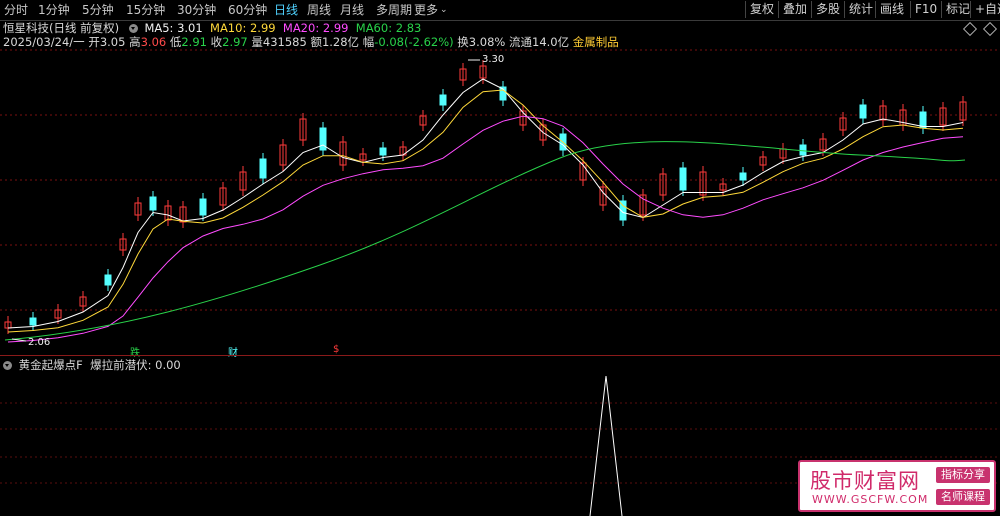 This screenshot has width=1000, height=516. Describe the element at coordinates (606, 445) in the screenshot. I see `indicator-spike` at that location.